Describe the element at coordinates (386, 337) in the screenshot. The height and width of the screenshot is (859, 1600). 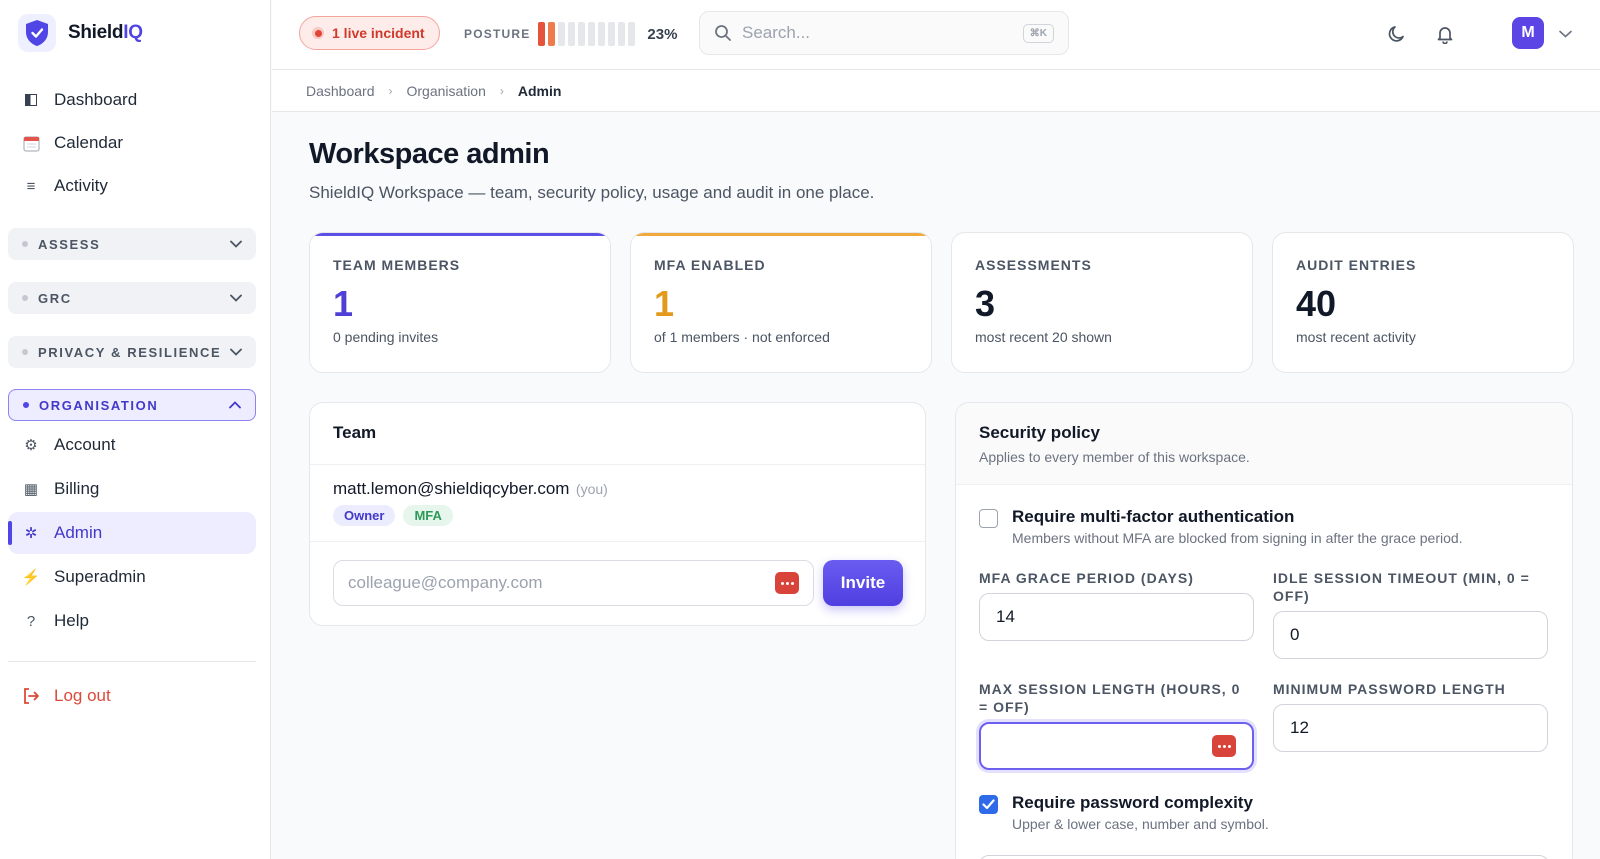
I see `stat-sub: 0 pending invites` at that location.